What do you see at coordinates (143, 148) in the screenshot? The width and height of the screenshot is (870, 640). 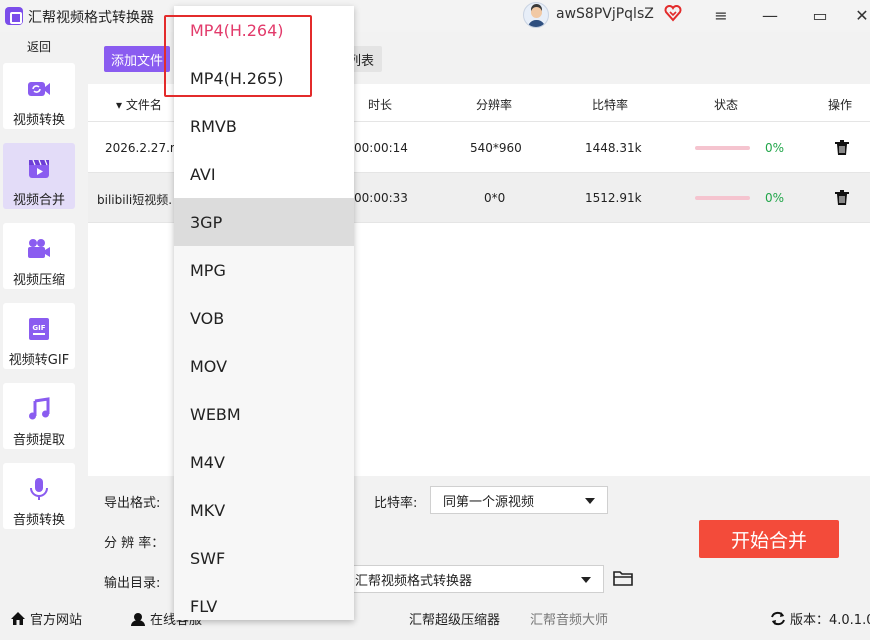 I see `file-name: 2026.2.27.m` at bounding box center [143, 148].